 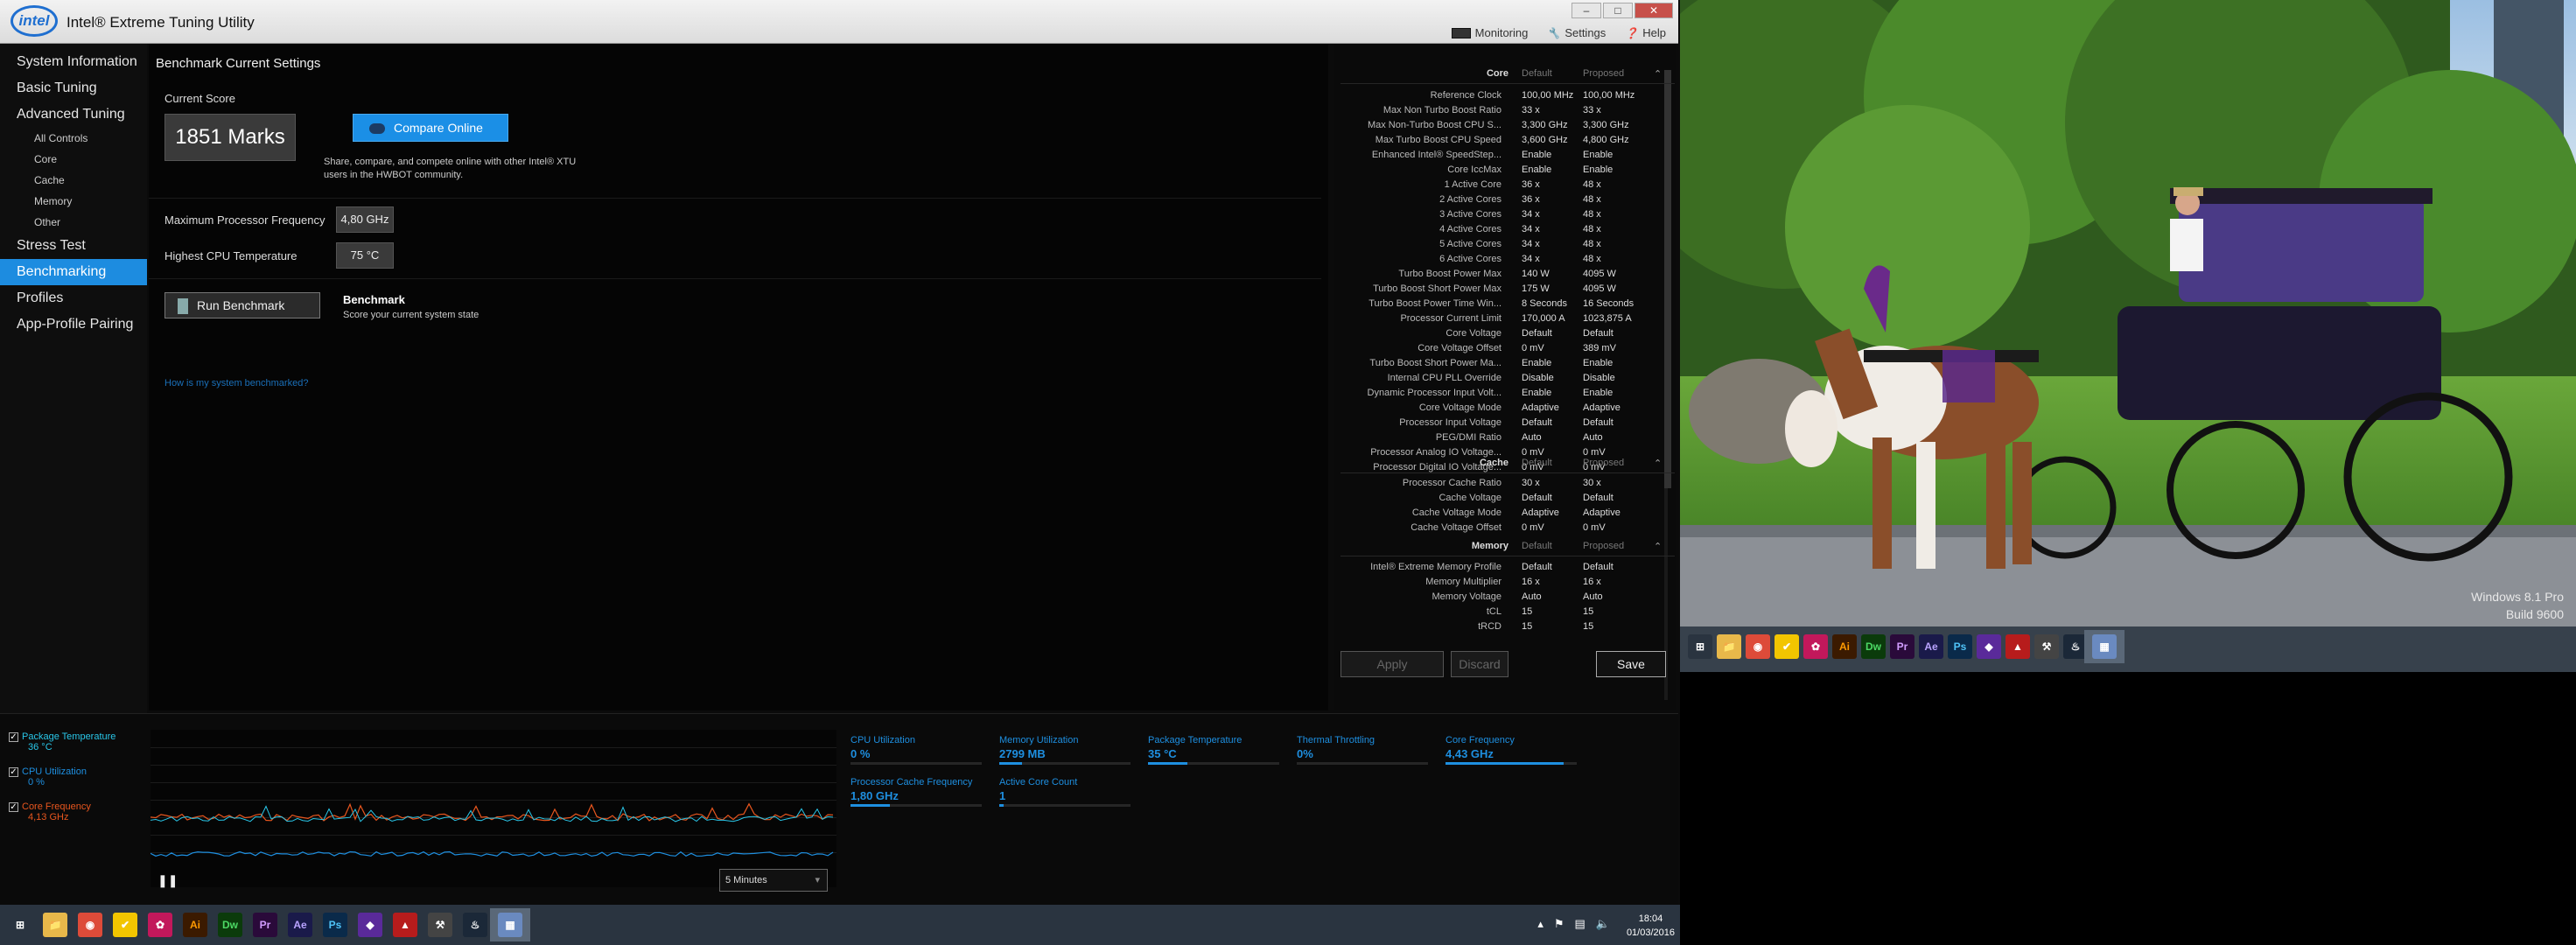 What do you see at coordinates (1502, 529) in the screenshot?
I see `setting-row: Cache Voltage Offset 0 mV 0 mV` at bounding box center [1502, 529].